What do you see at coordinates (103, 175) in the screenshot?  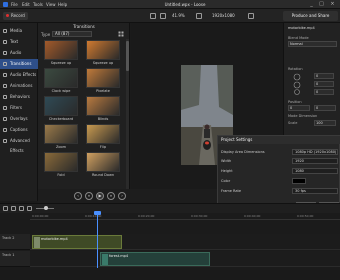 I see `transition-label: Round Down` at bounding box center [103, 175].